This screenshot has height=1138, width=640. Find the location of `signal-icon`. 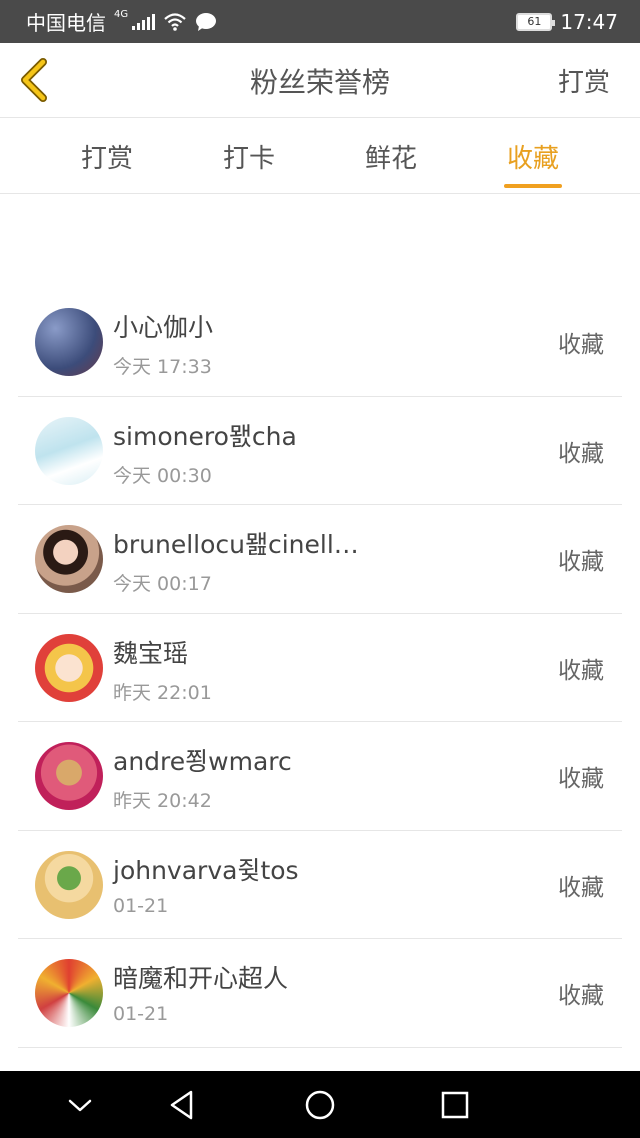

signal-icon is located at coordinates (144, 21).